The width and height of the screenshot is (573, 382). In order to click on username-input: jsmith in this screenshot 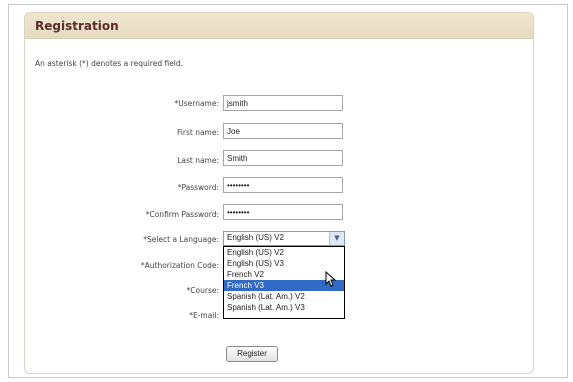, I will do `click(283, 103)`.